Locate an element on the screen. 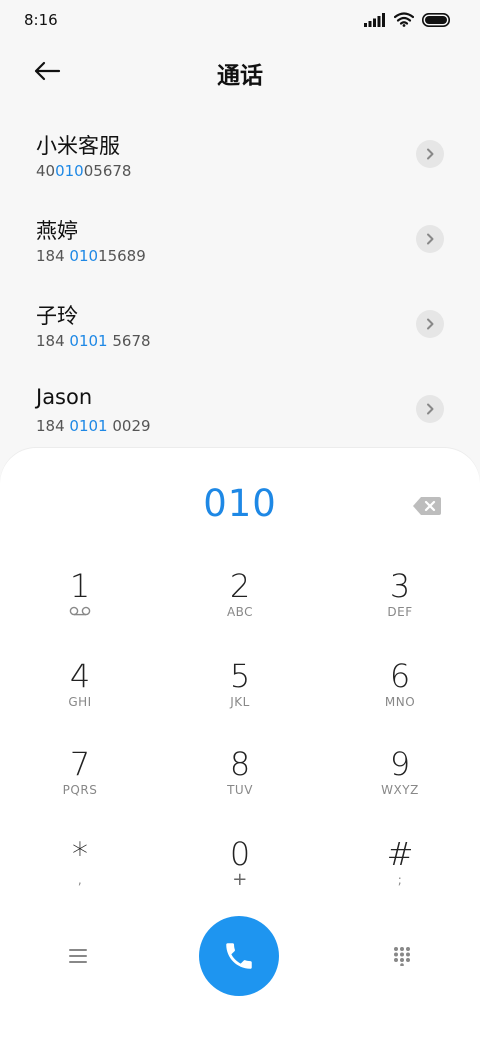 This screenshot has height=1040, width=480. key-5: 5 JKL is located at coordinates (240, 698).